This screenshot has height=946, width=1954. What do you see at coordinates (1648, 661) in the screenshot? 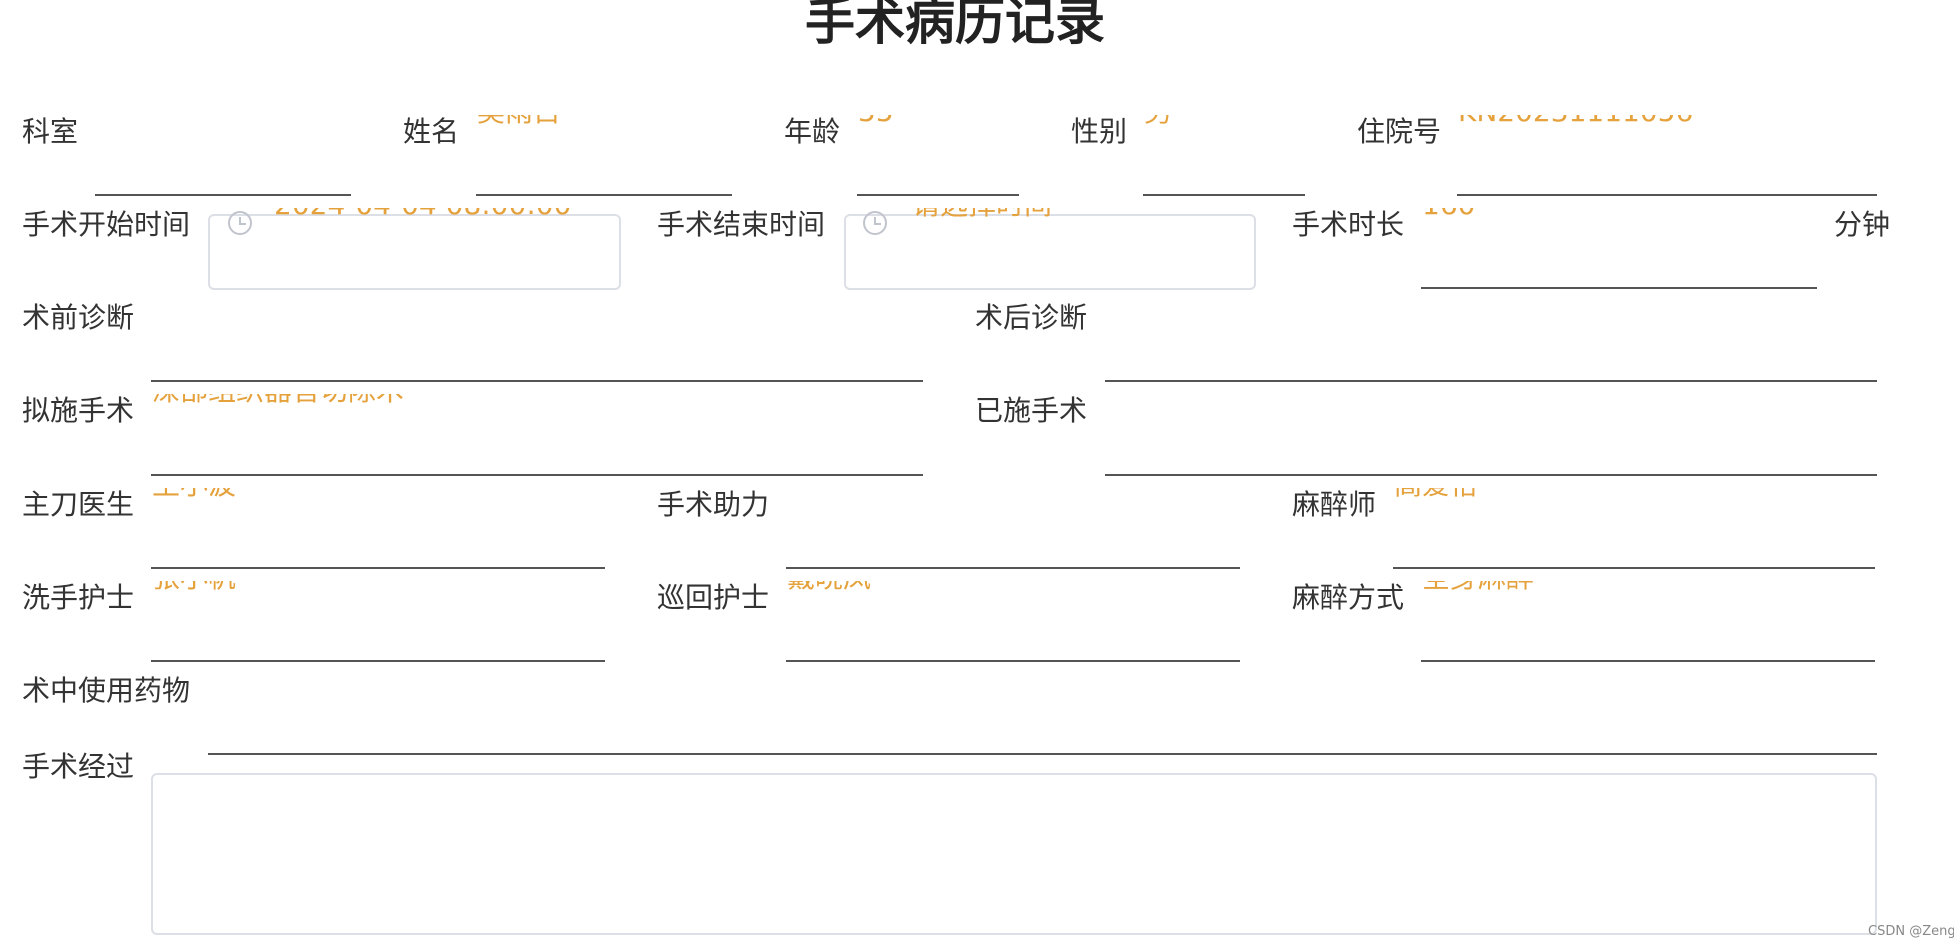
I see `anesthesia-method-underline` at bounding box center [1648, 661].